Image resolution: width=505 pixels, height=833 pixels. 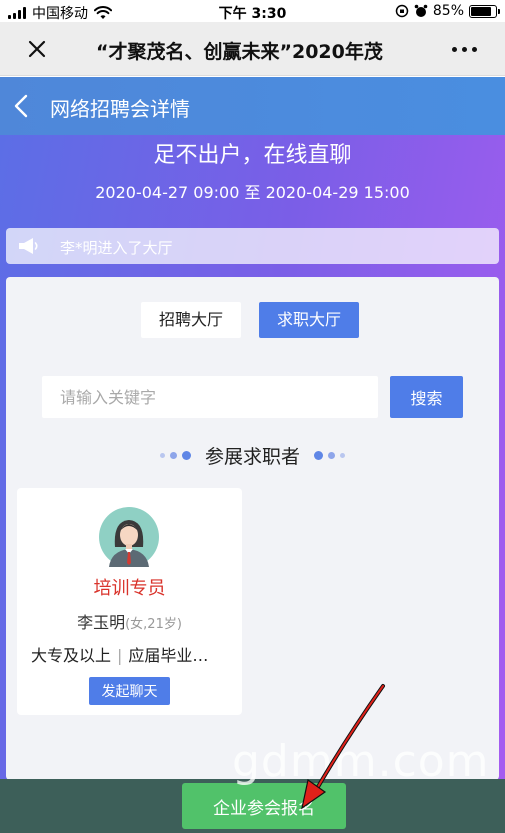 I want to click on status-bar: 中国移动 下午 3:30 85%, so click(x=252, y=11).